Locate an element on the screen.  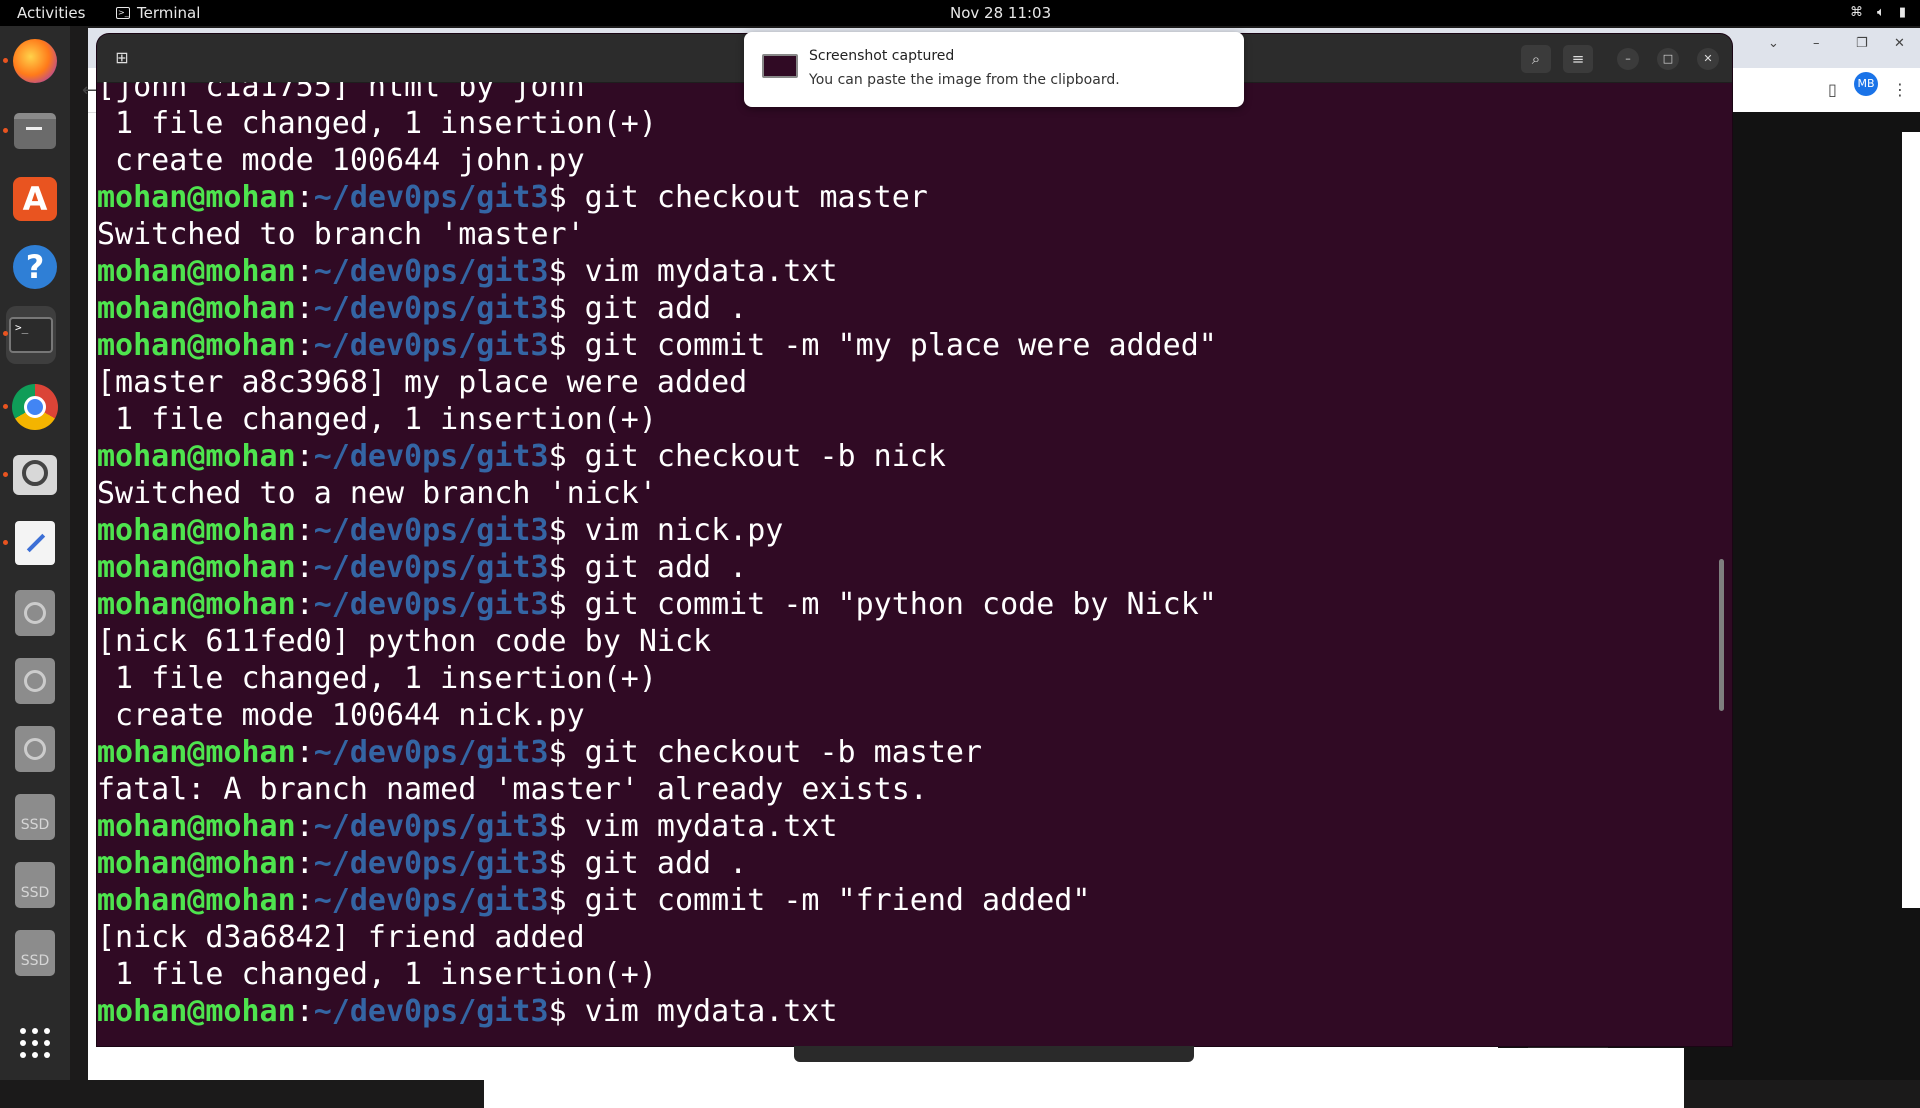
minimize-button: – is located at coordinates (1628, 59).